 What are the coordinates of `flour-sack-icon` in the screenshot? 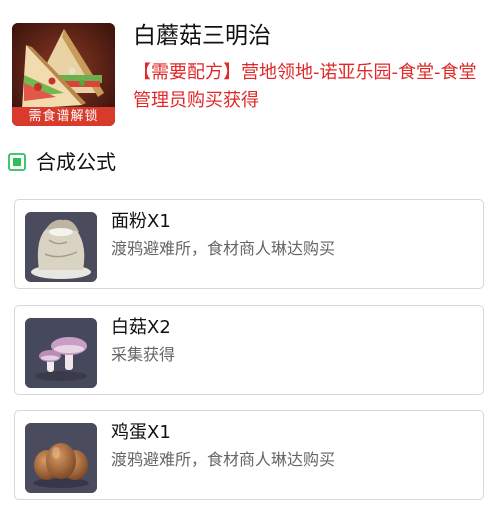 It's located at (61, 247).